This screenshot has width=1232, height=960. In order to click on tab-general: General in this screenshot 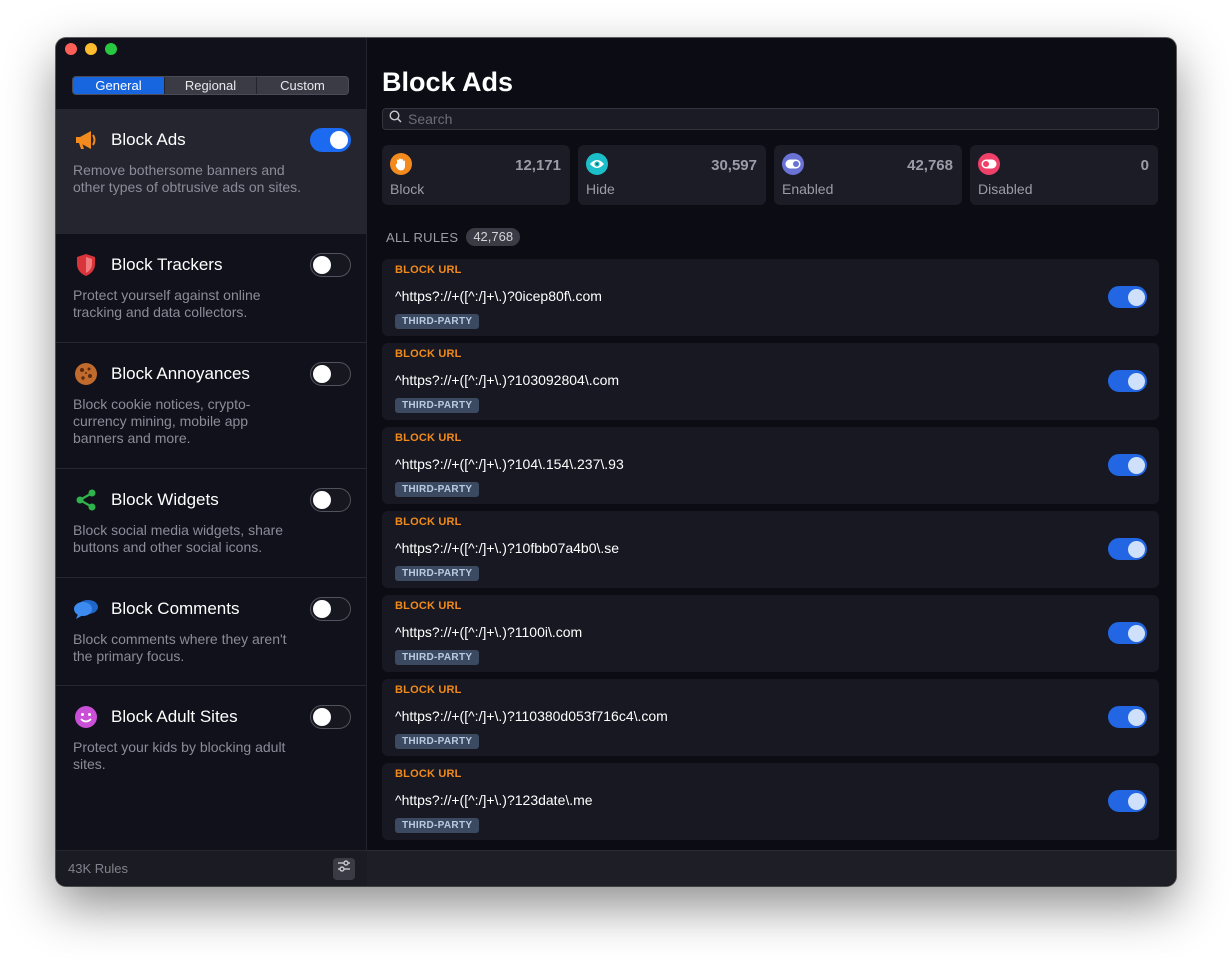, I will do `click(118, 85)`.